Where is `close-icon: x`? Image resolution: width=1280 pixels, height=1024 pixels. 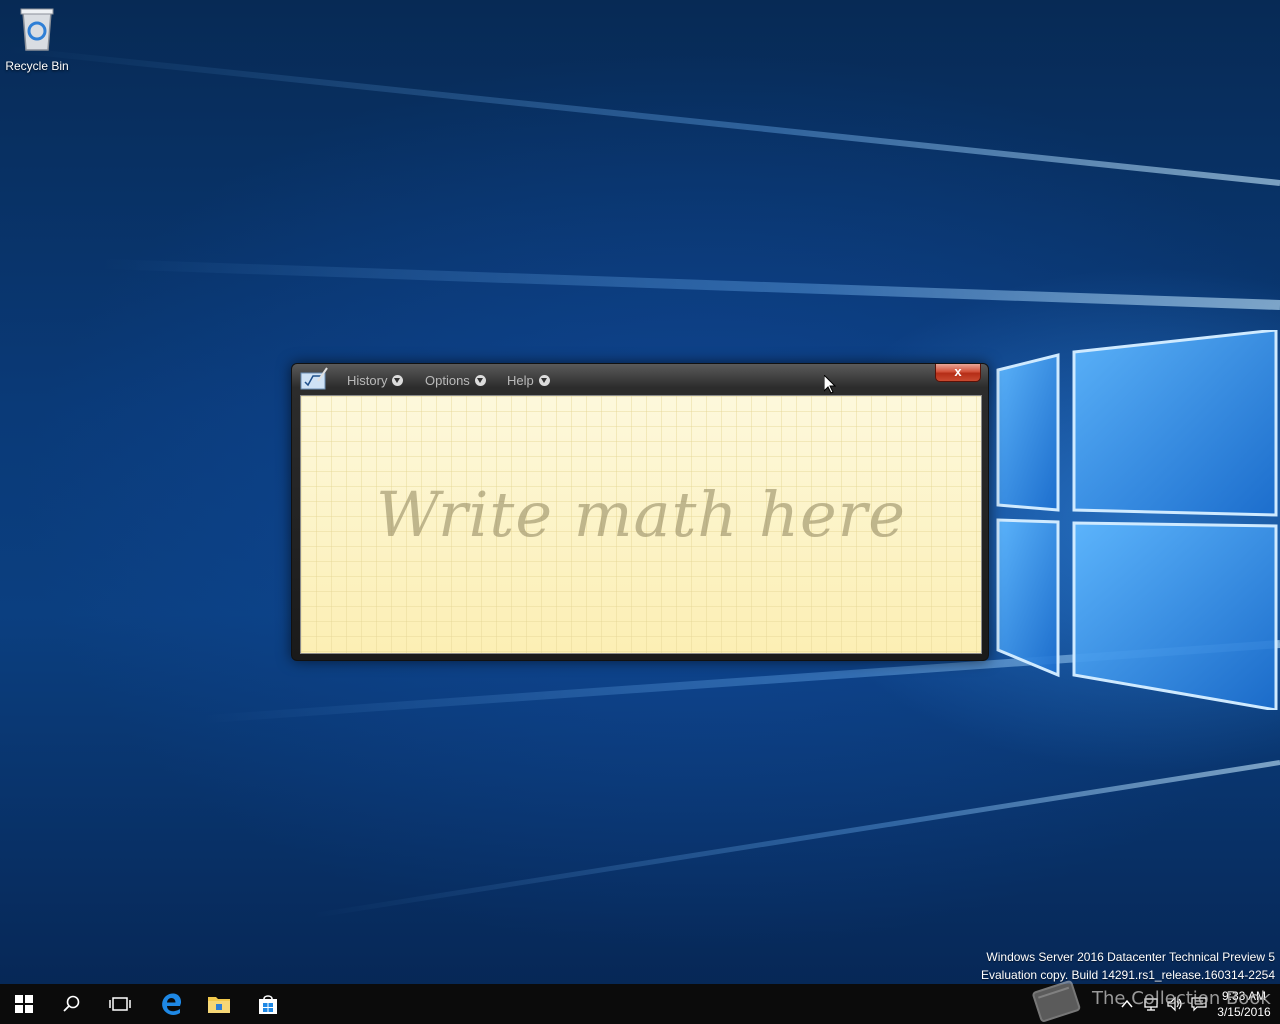
close-icon: x is located at coordinates (958, 371).